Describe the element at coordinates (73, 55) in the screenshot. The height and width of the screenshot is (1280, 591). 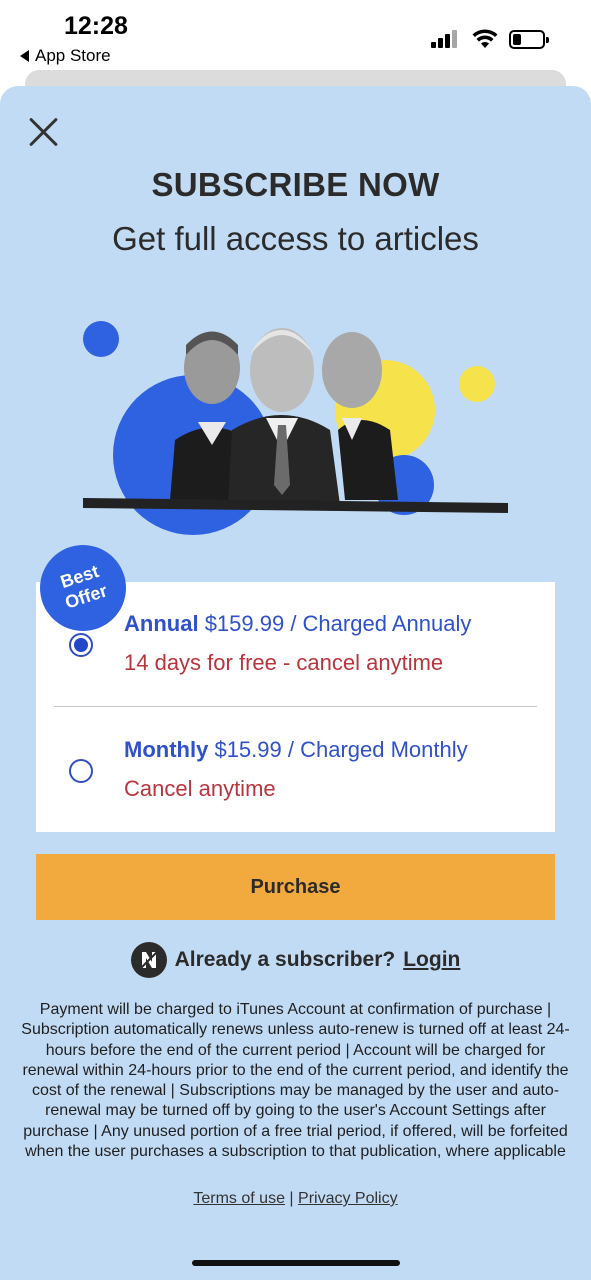
I see `back-app-label: App Store` at that location.